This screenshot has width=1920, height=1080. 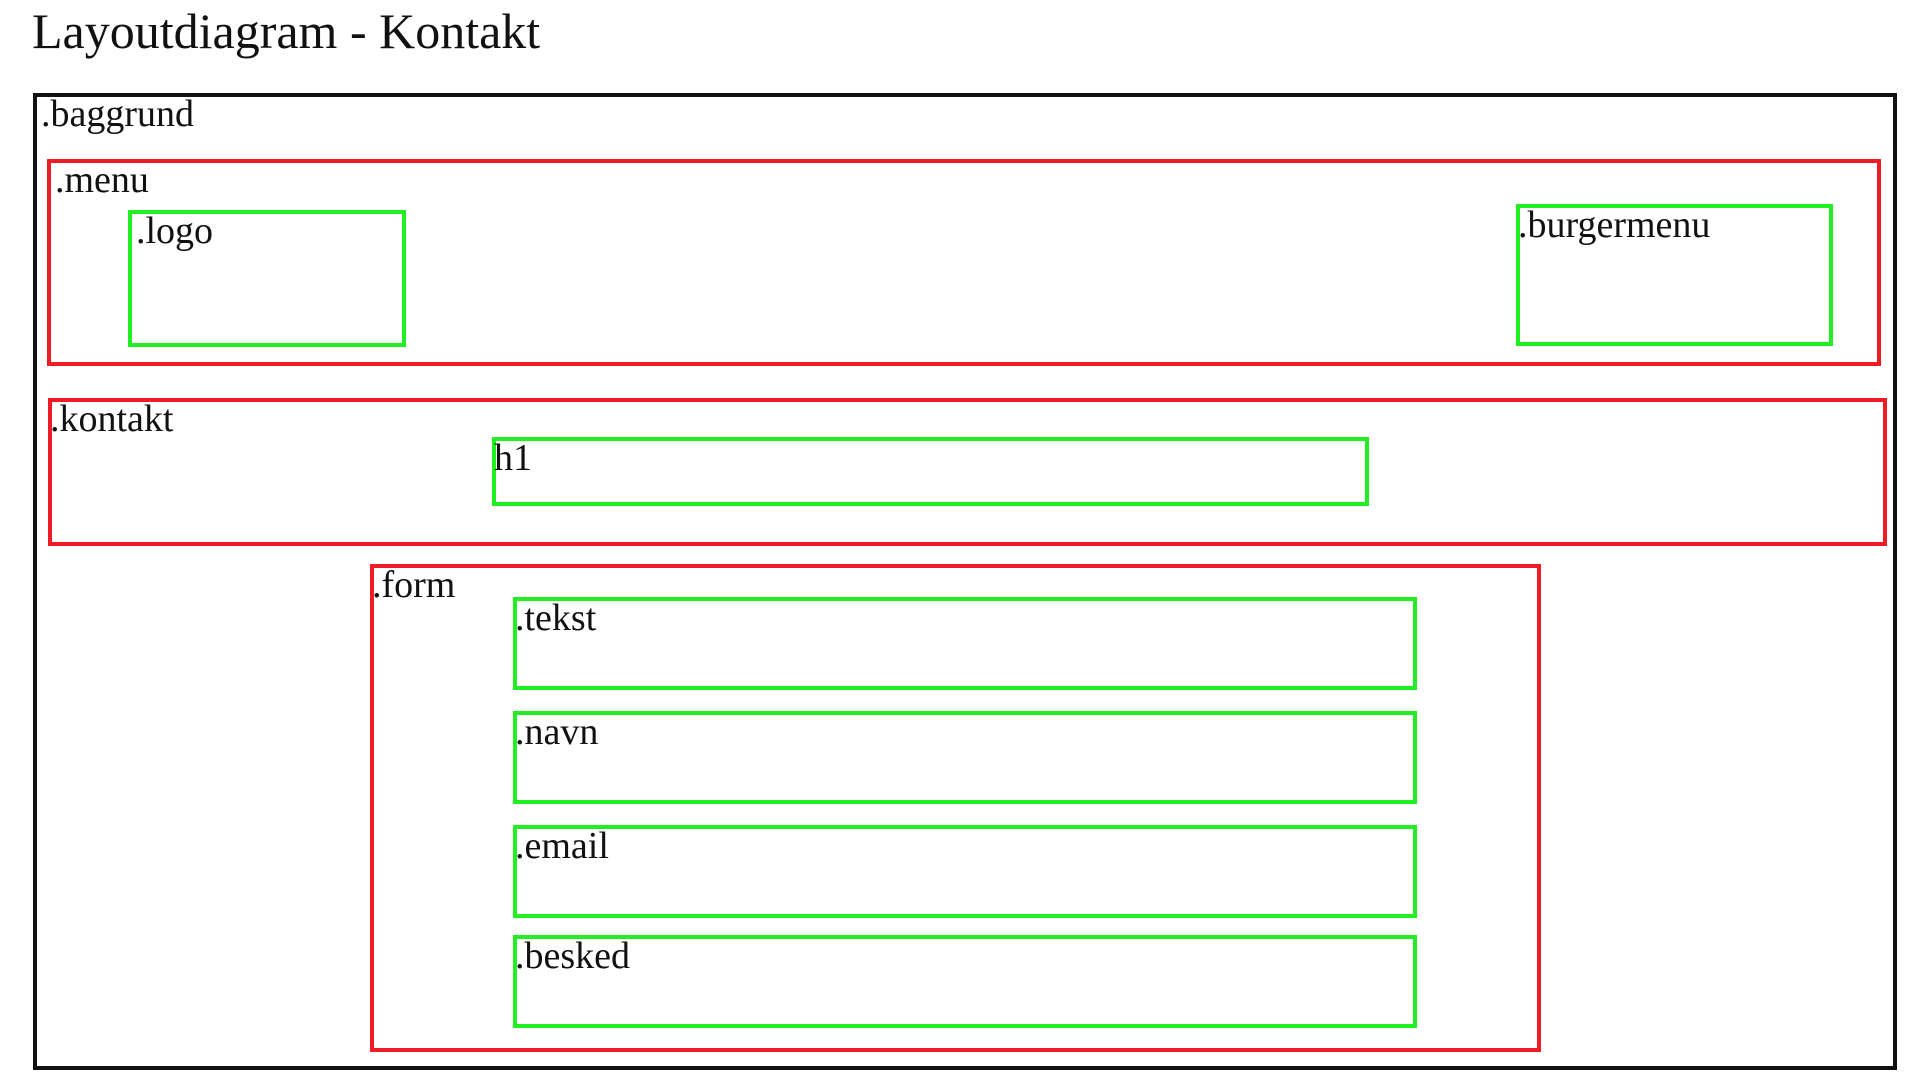 What do you see at coordinates (112, 419) in the screenshot?
I see `kontakt-label: .kontakt` at bounding box center [112, 419].